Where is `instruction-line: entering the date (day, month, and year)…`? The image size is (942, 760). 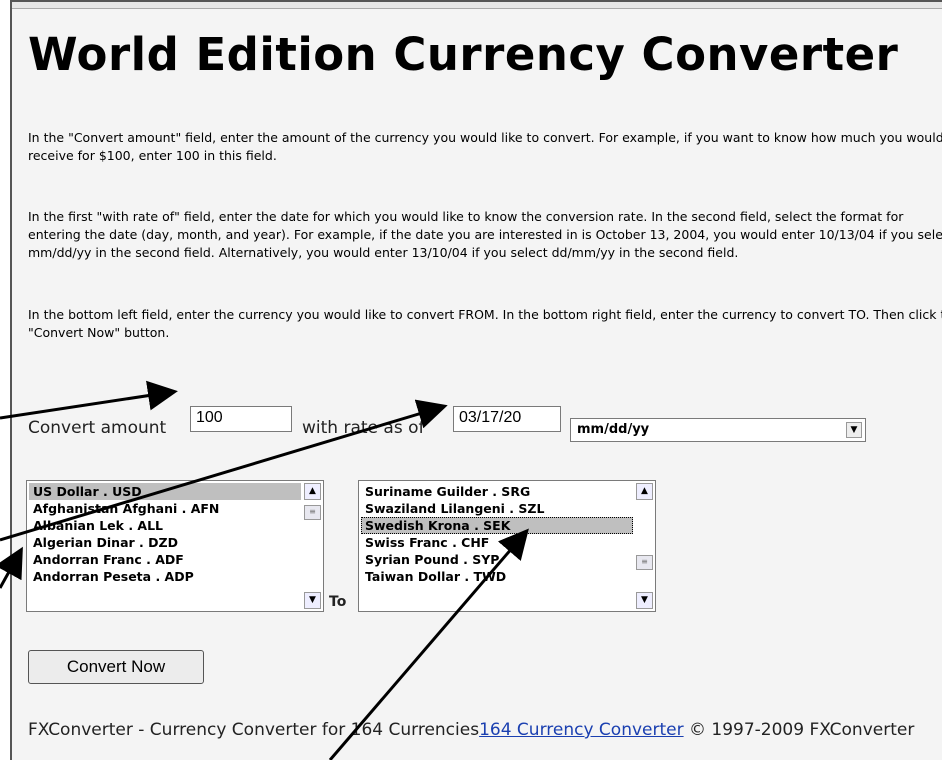
instruction-line: entering the date (day, month, and year)… is located at coordinates (485, 234).